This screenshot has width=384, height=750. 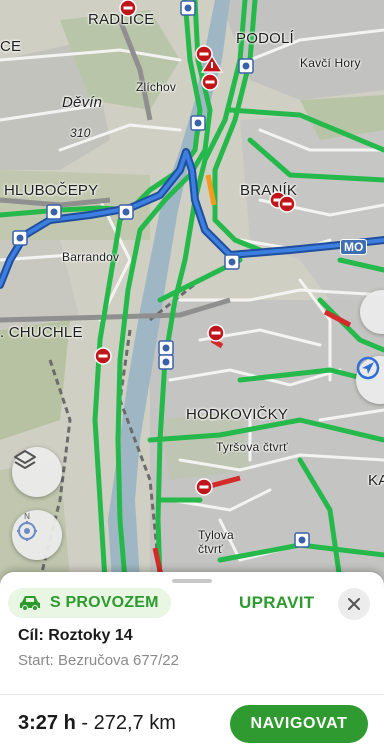 What do you see at coordinates (51, 190) in the screenshot?
I see `label-hlubocepy: HLUBOČEPY` at bounding box center [51, 190].